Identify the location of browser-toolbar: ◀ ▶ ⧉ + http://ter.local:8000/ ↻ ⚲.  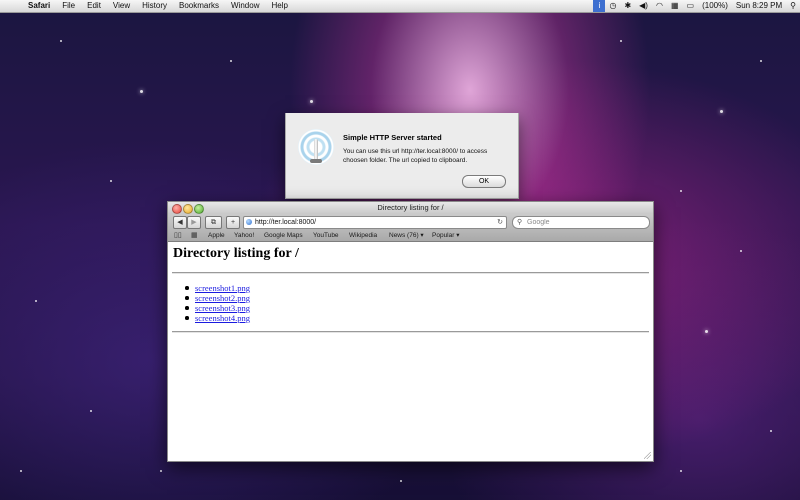
(410, 222).